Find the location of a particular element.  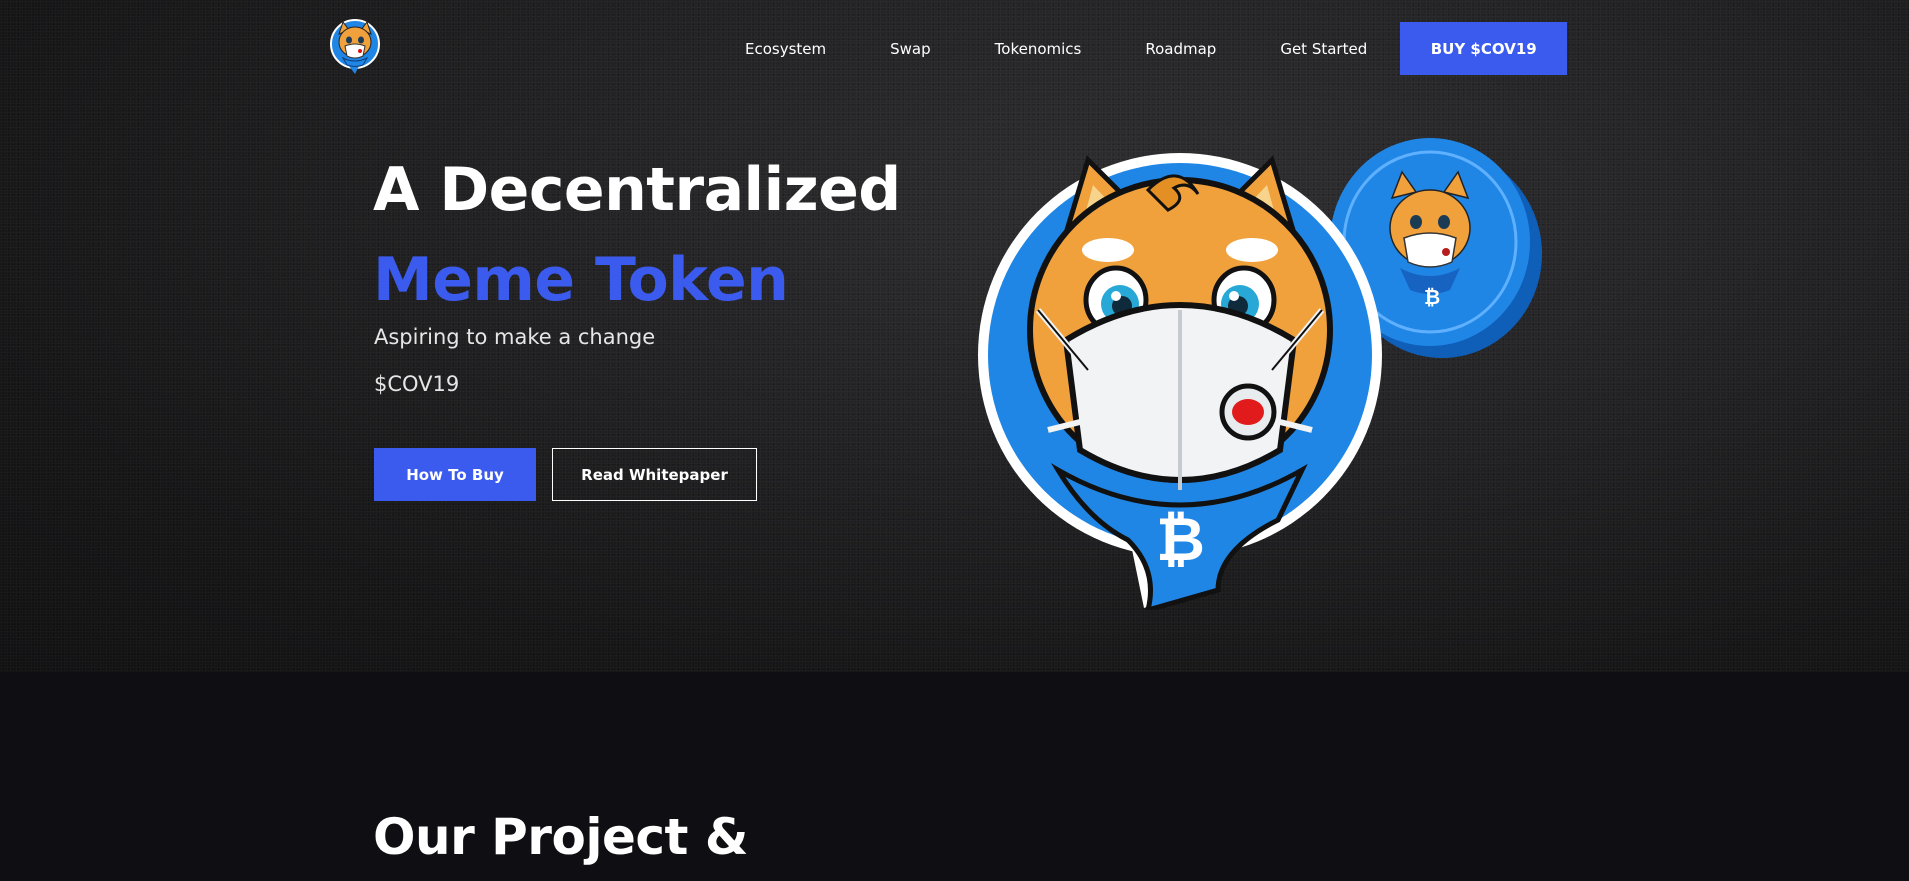

nav-link-roadmap: Roadmap is located at coordinates (1180, 49).